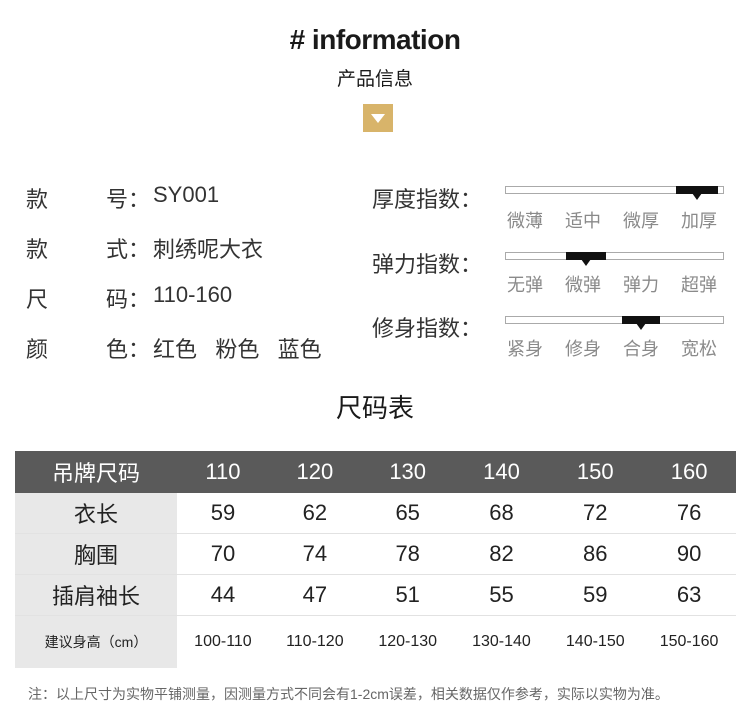  Describe the element at coordinates (314, 472) in the screenshot. I see `header-cell: 120` at that location.